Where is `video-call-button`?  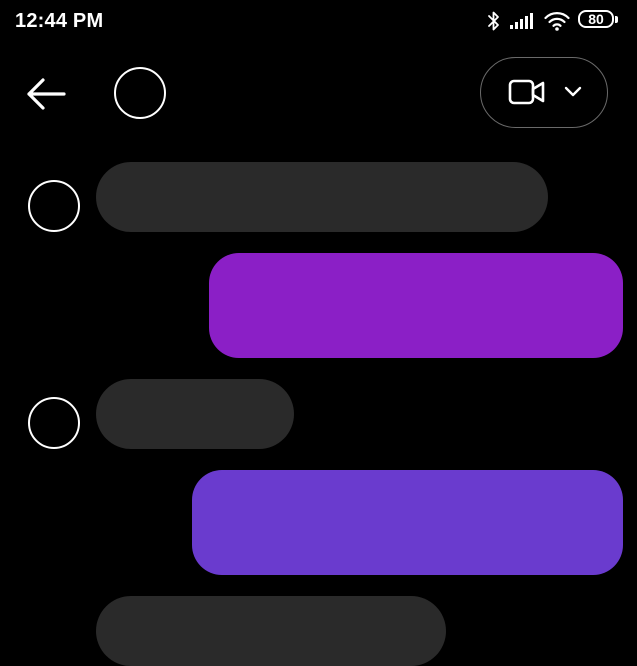
video-call-button is located at coordinates (544, 92).